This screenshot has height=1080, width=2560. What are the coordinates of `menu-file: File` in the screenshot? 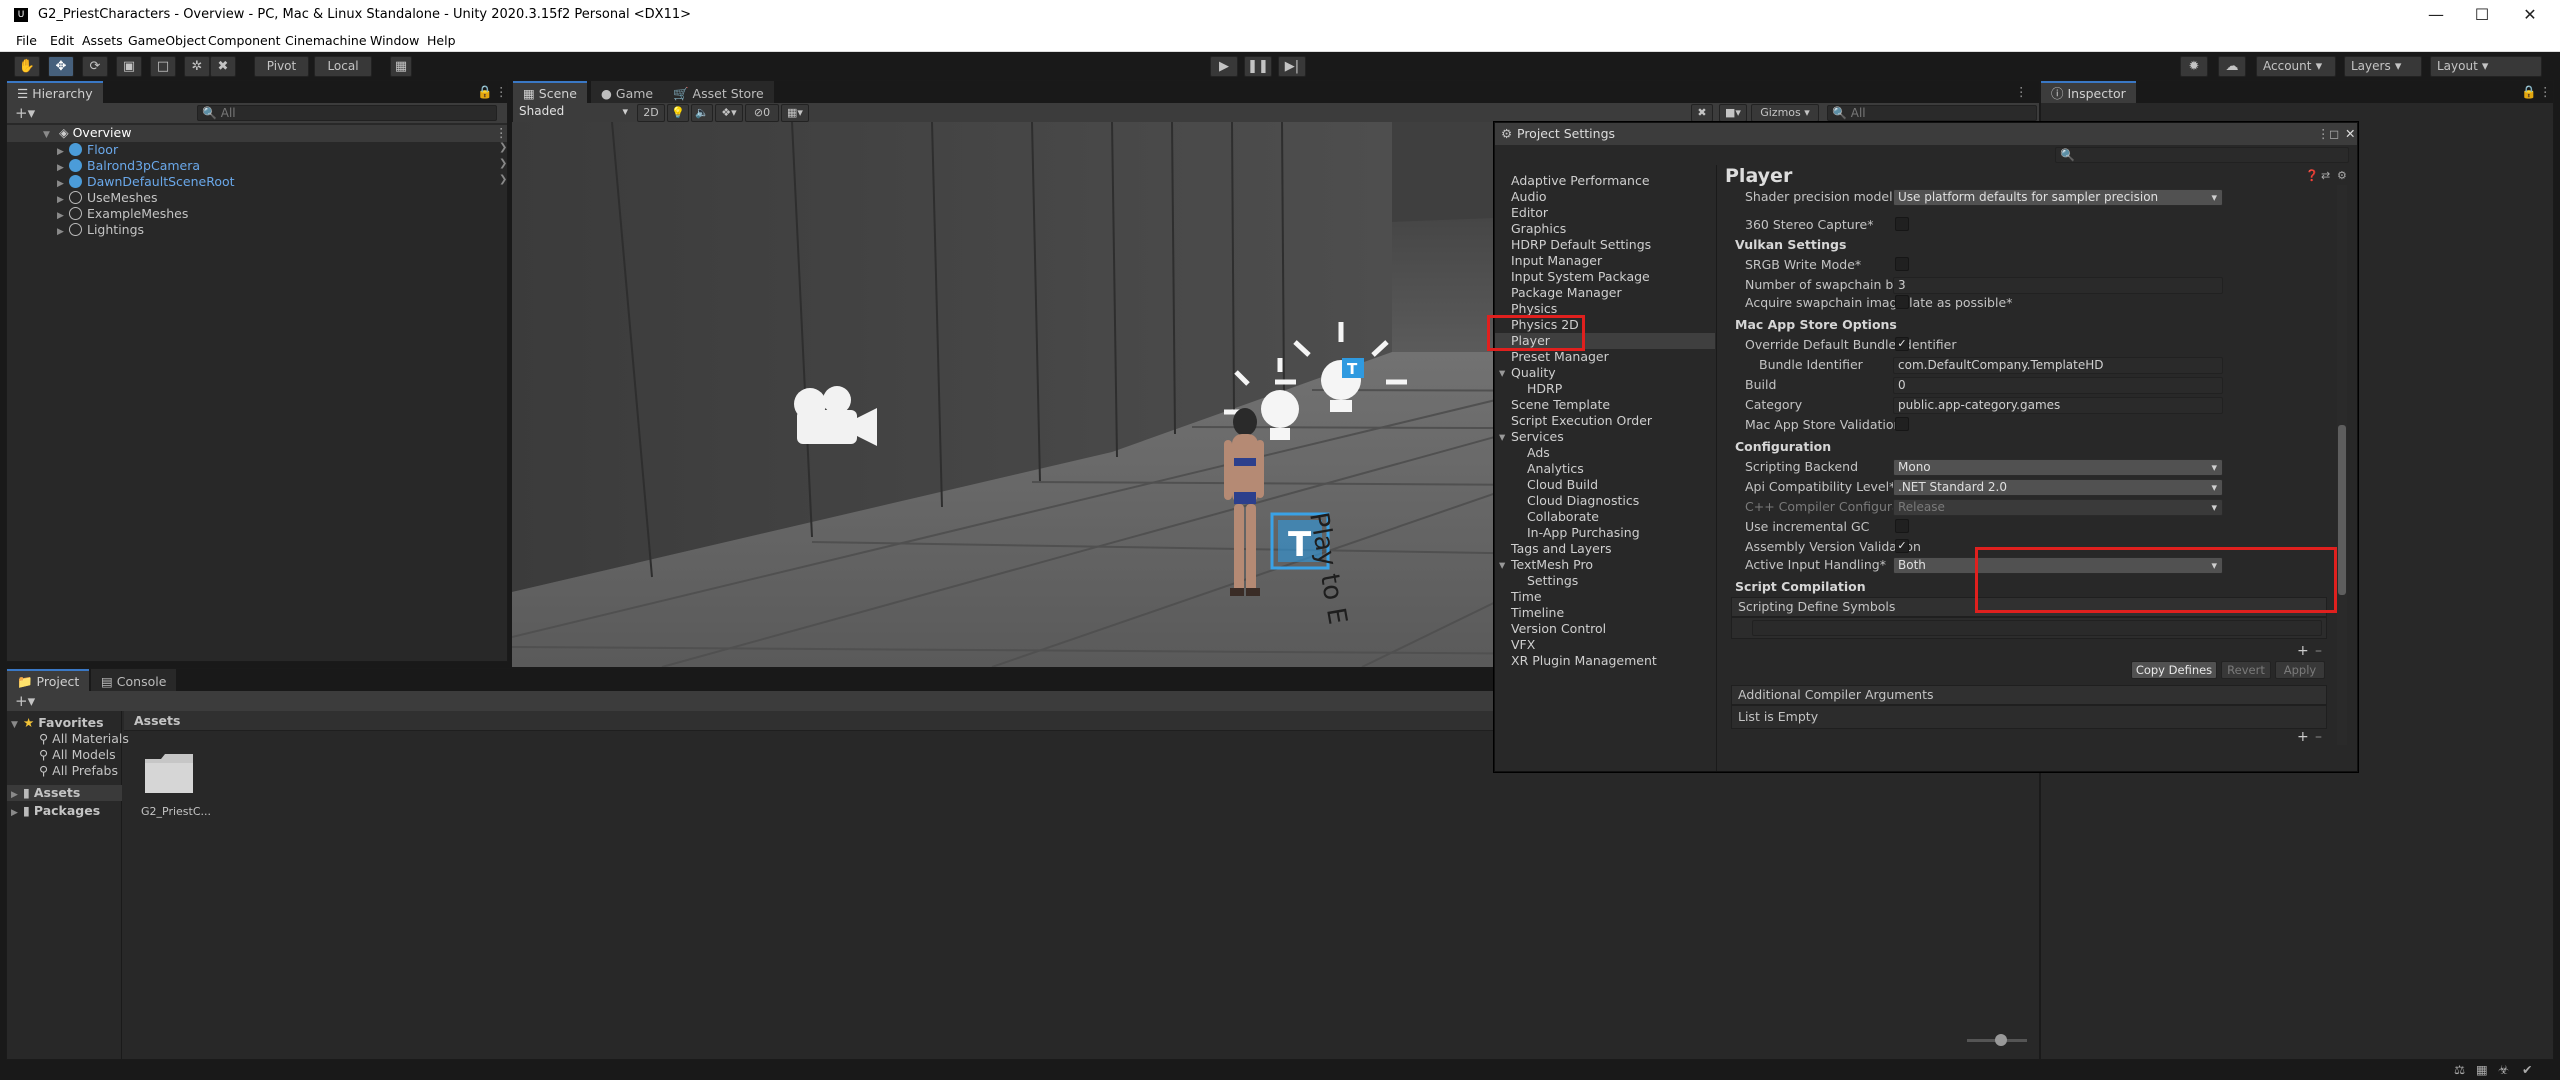 It's located at (26, 40).